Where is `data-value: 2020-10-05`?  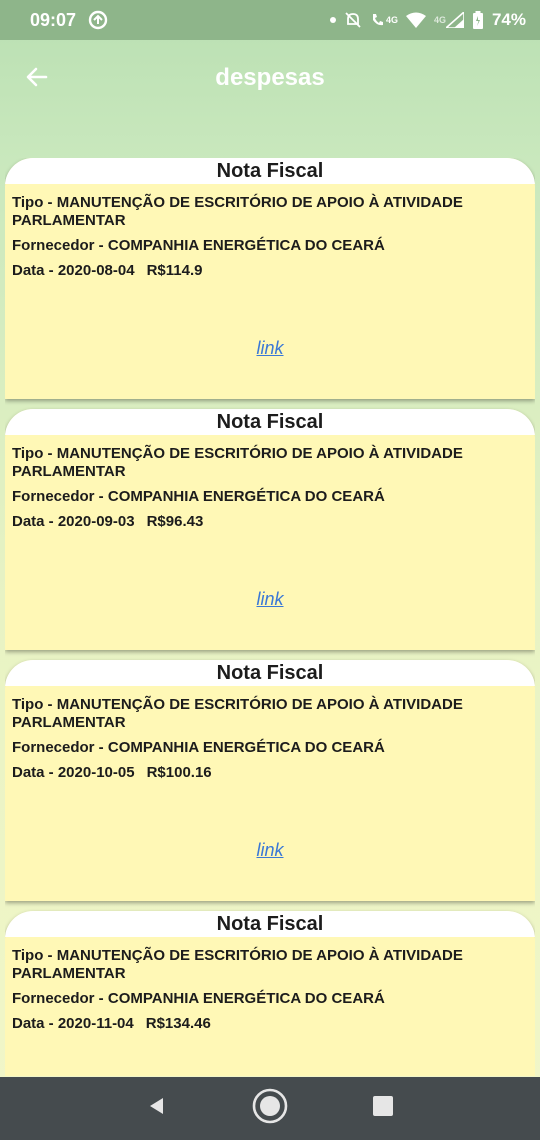
data-value: 2020-10-05 is located at coordinates (96, 772).